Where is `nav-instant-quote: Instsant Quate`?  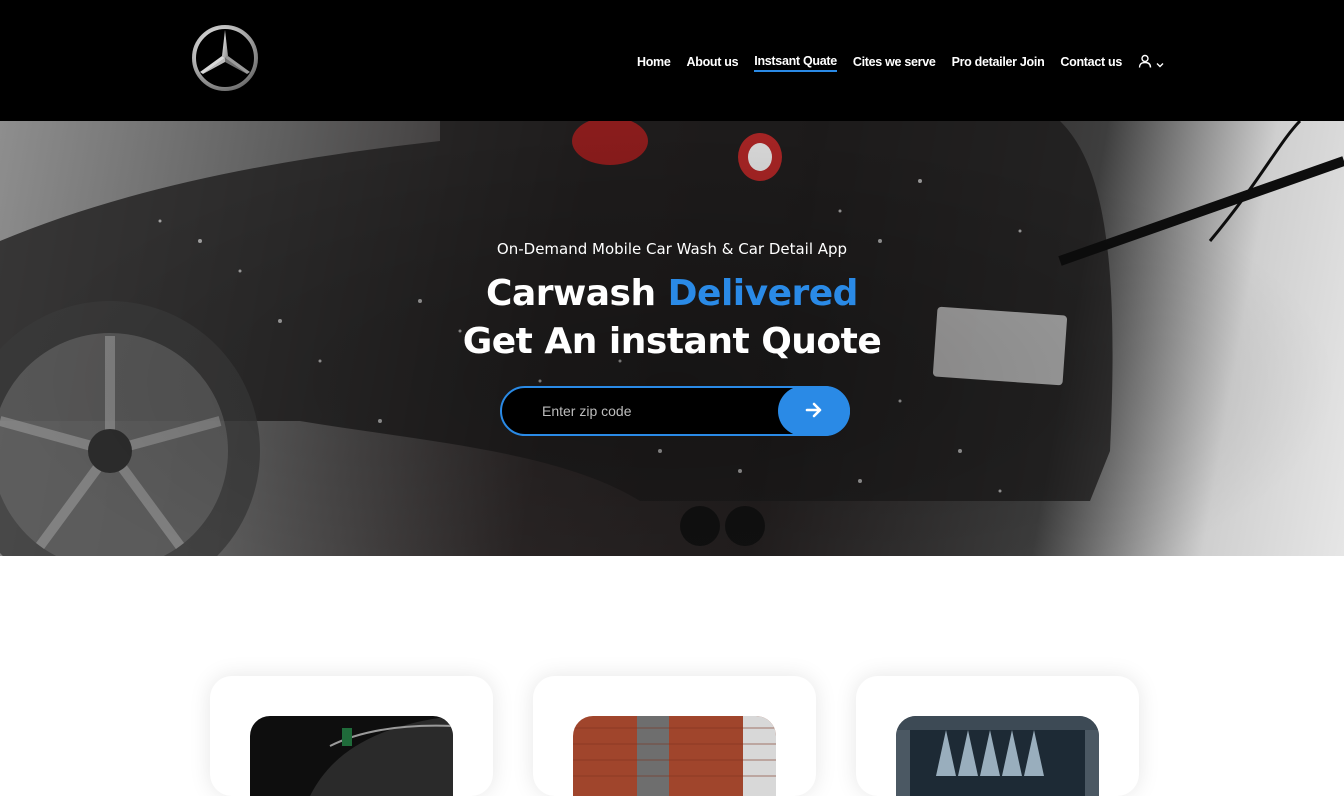
nav-instant-quote: Instsant Quate is located at coordinates (795, 62).